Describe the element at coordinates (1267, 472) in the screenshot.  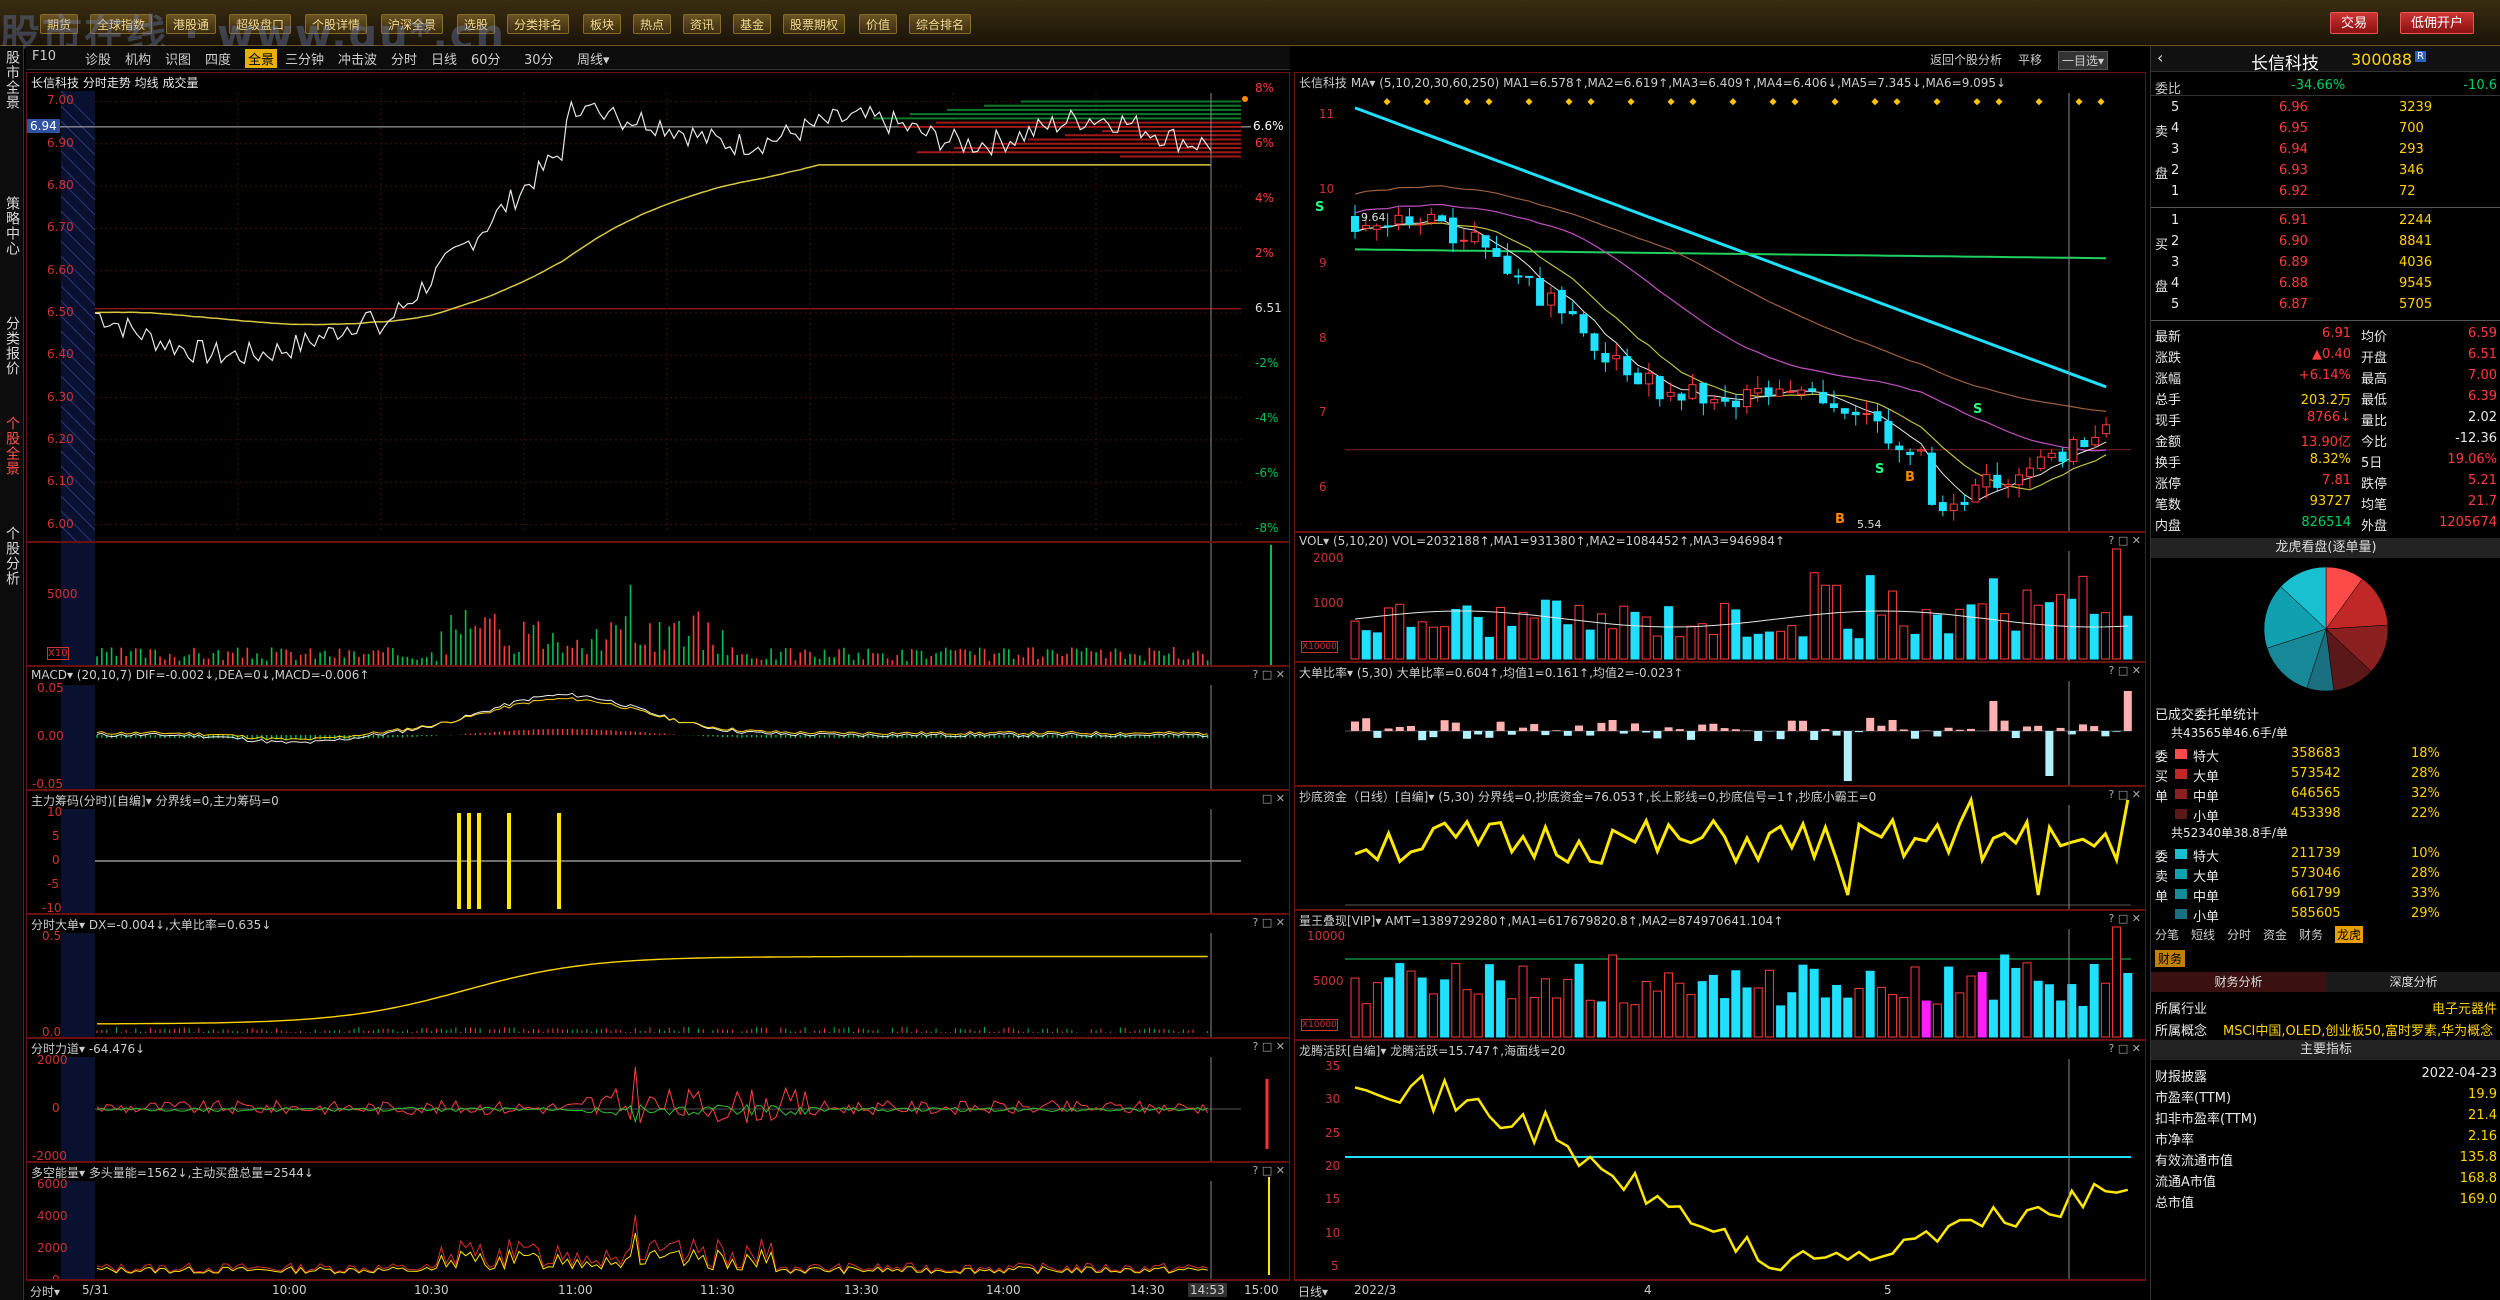
I see `pct-tick: -6%` at that location.